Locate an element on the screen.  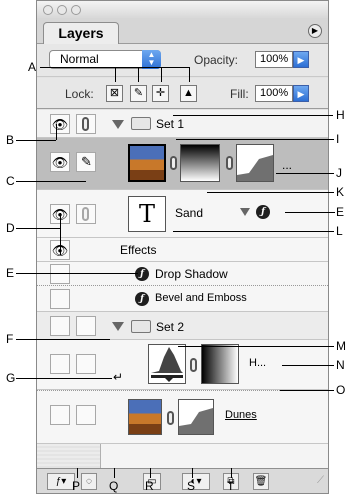
zoom-window-icon is located at coordinates (76, 10).